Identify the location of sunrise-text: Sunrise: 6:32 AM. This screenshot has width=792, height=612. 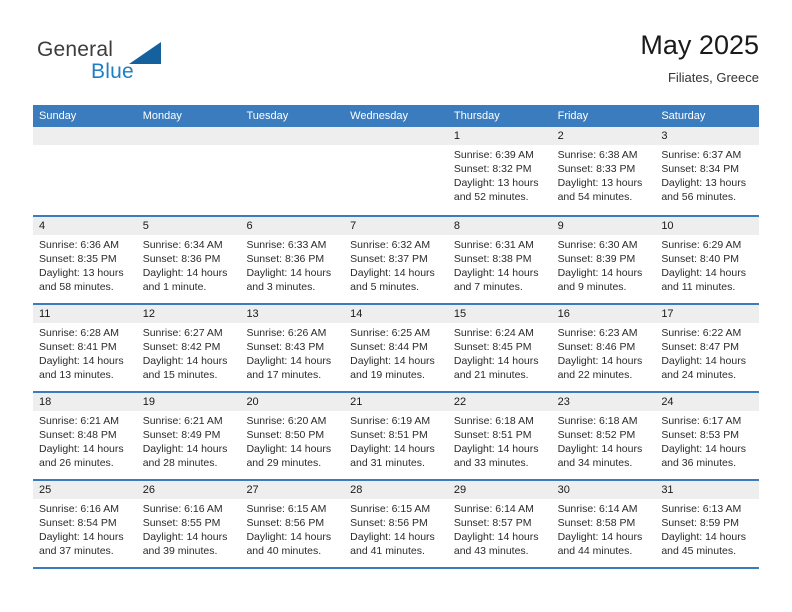
(390, 245).